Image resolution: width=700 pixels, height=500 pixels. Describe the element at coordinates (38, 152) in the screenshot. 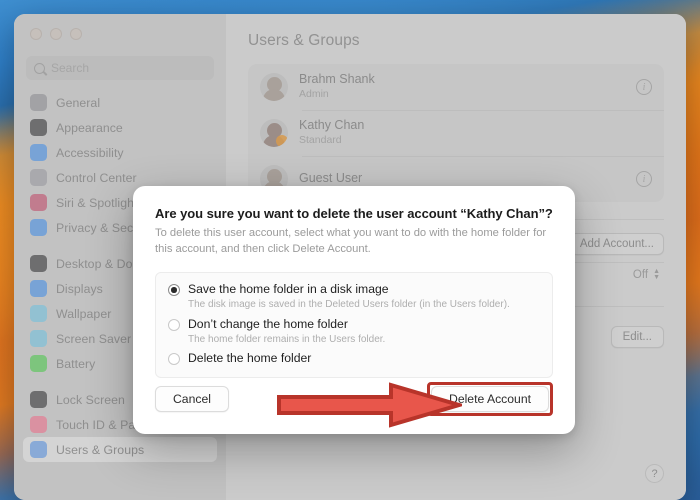

I see `accessibility-icon` at that location.